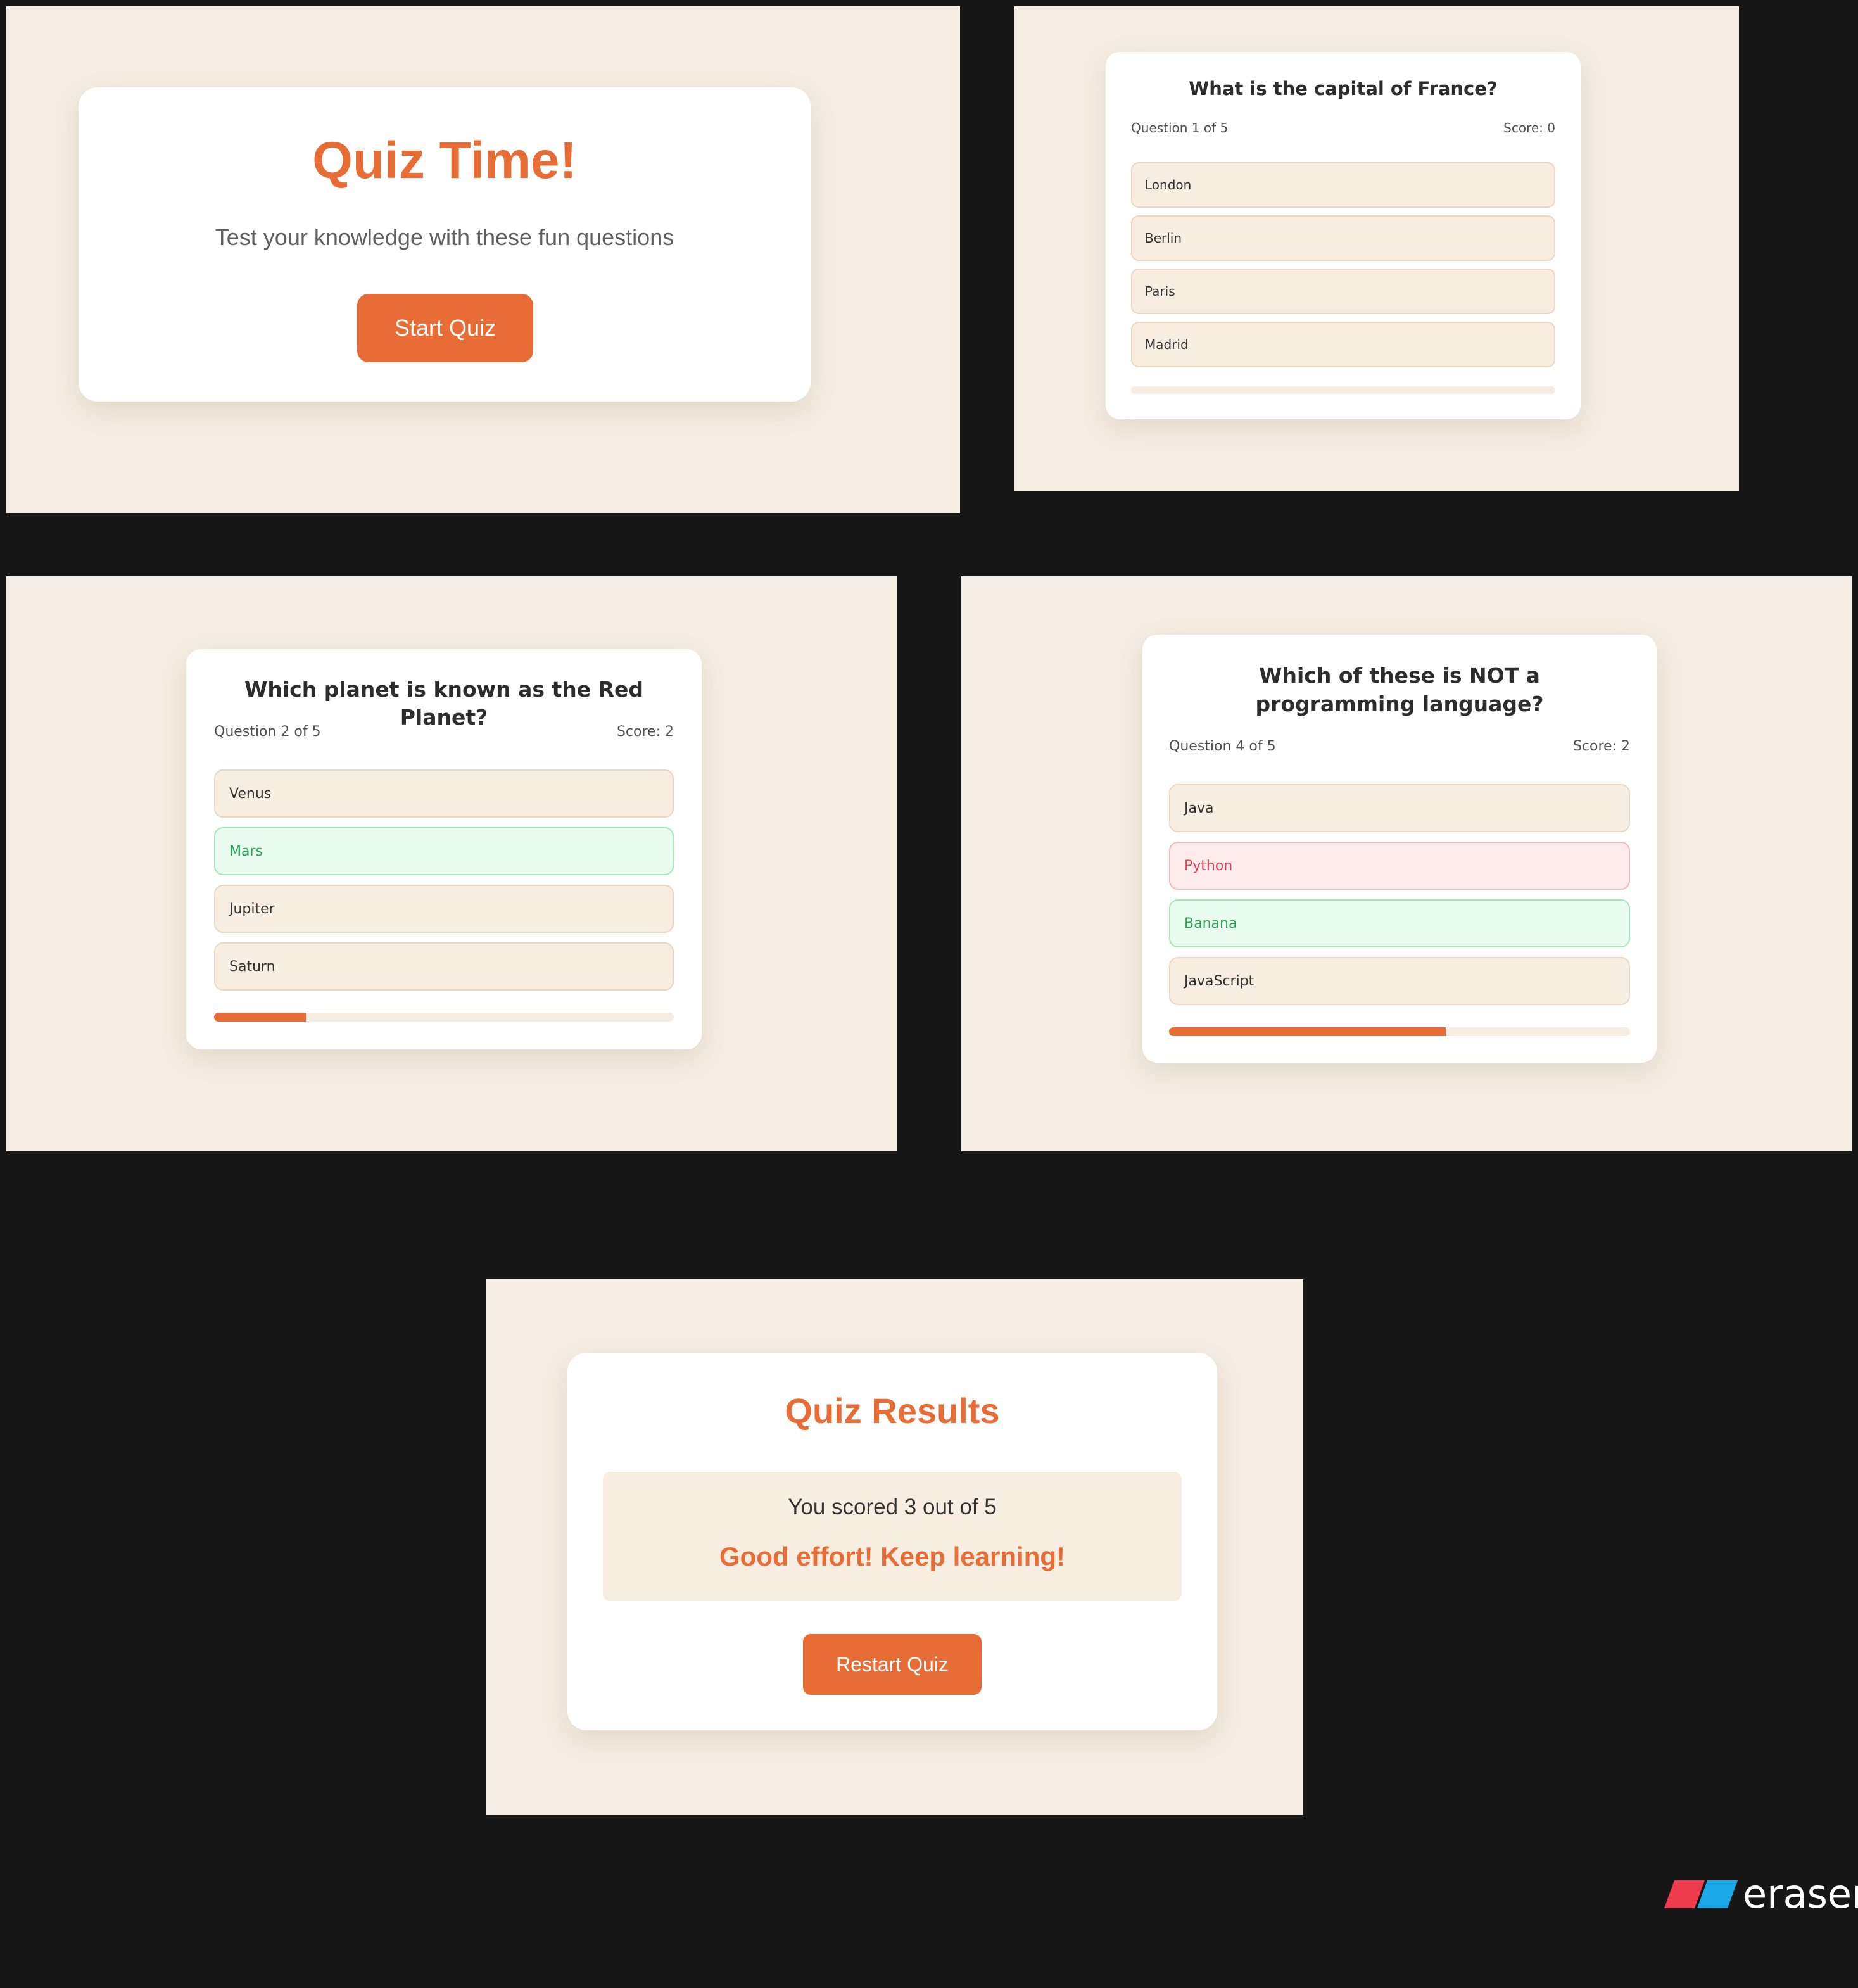 The width and height of the screenshot is (1858, 1988). I want to click on question1-option-berlin: Berlin, so click(1343, 238).